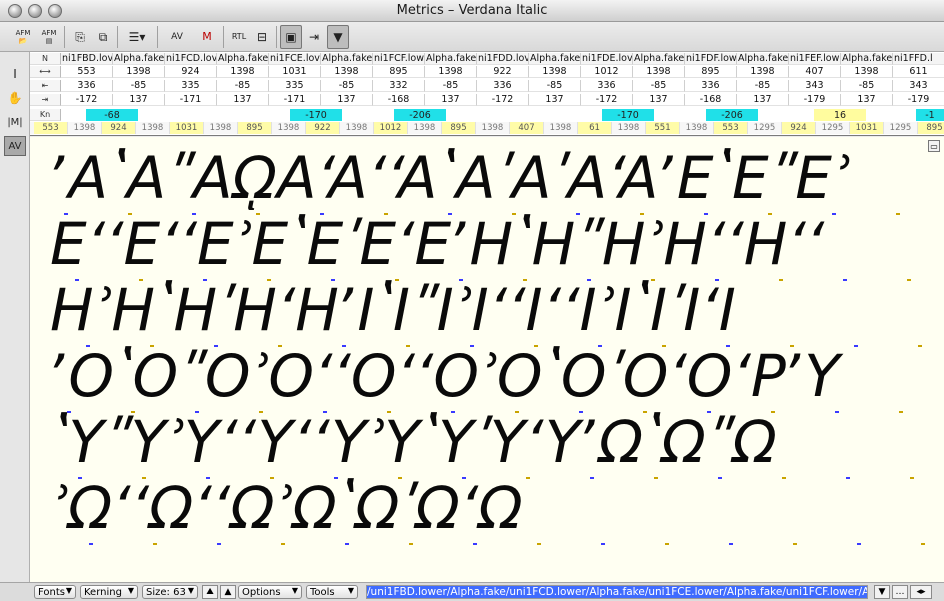  Describe the element at coordinates (170, 592) in the screenshot. I see `size-popup: Size: 63 ▼` at that location.